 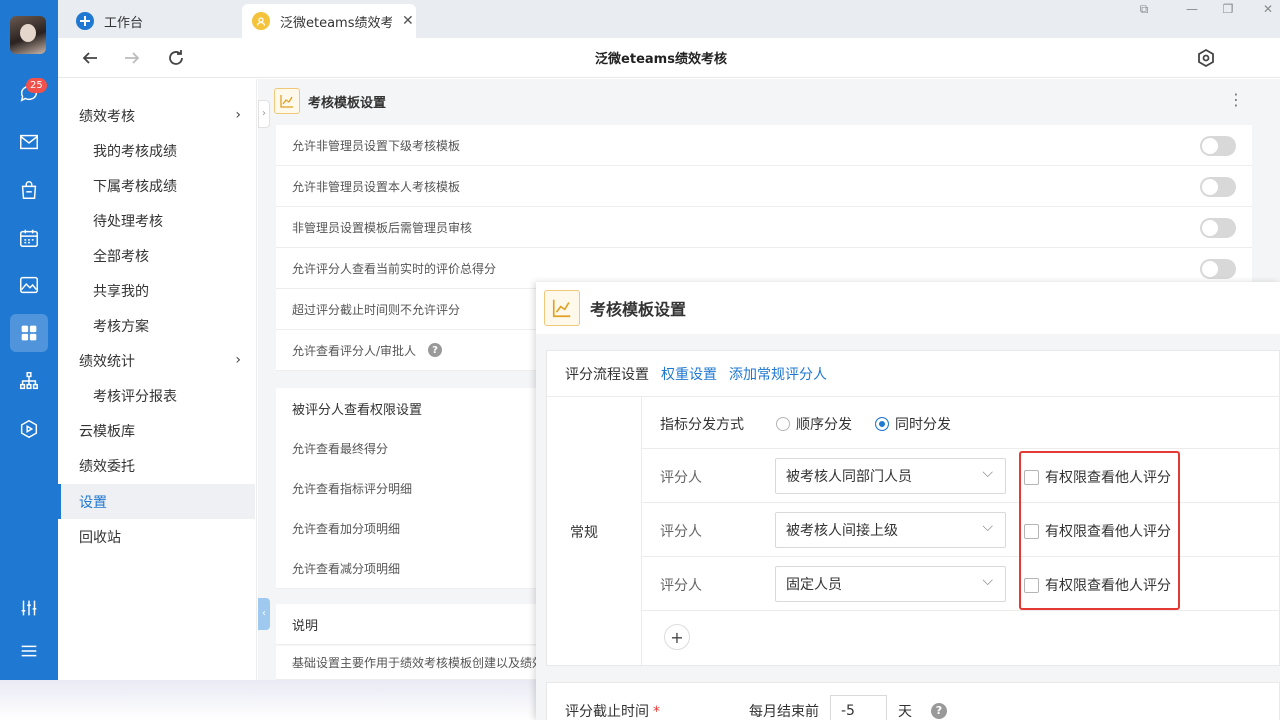 What do you see at coordinates (418, 663) in the screenshot?
I see `note-text: 基础设置主要作用于绩效考核模板创建以及绩效` at bounding box center [418, 663].